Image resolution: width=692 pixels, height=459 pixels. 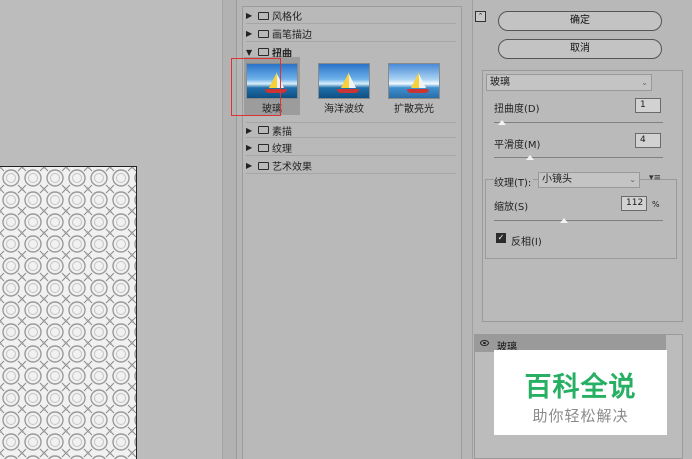 I want to click on thumb-ocean-ripple: 海洋波纹, so click(x=344, y=86).